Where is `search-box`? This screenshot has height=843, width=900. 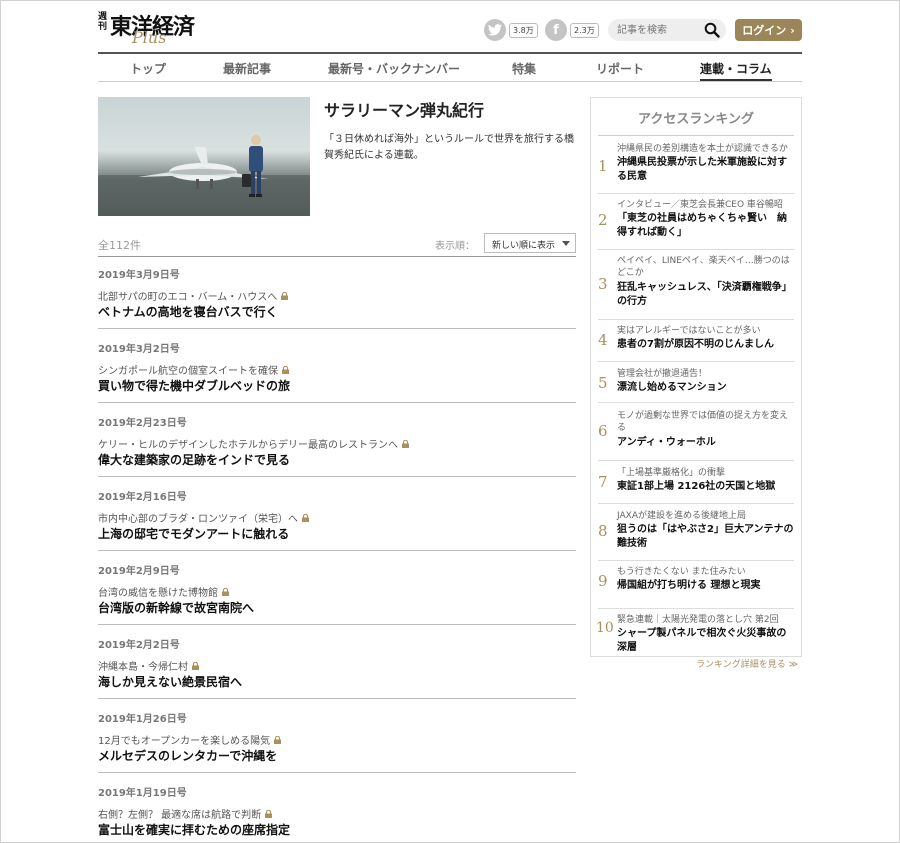 search-box is located at coordinates (667, 30).